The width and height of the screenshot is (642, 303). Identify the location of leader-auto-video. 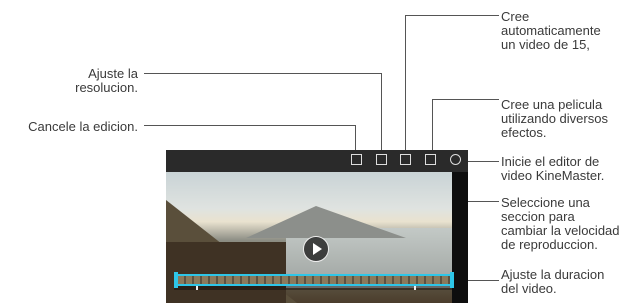
(452, 15).